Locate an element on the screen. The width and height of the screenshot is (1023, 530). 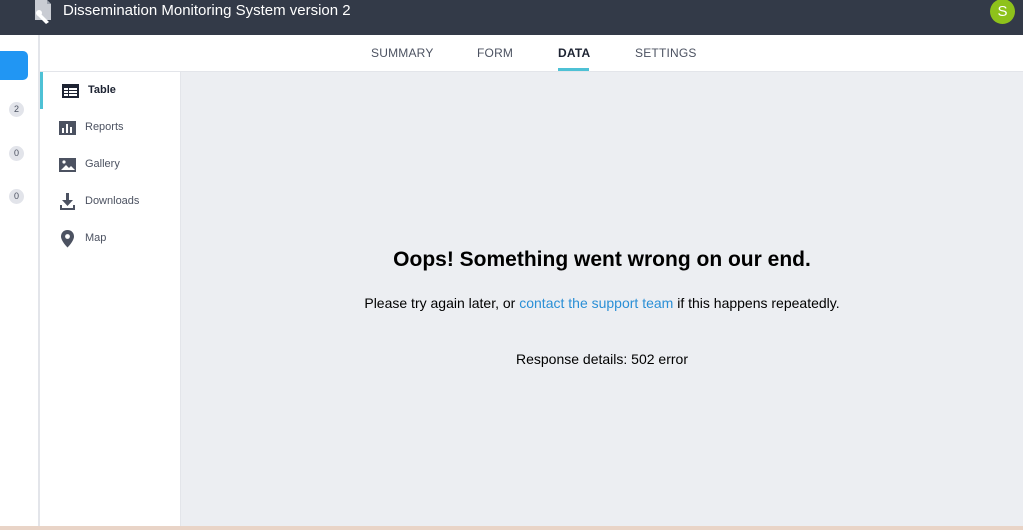
sidebar-item-label: Table is located at coordinates (102, 90).